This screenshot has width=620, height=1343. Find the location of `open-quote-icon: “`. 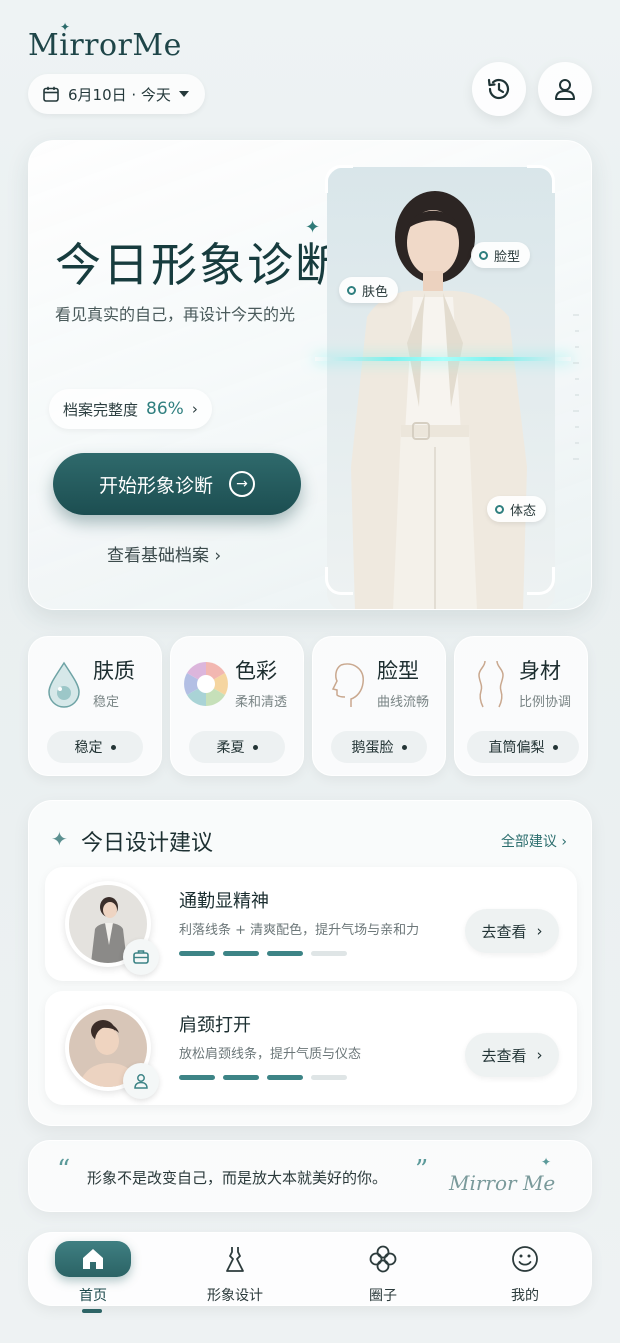

open-quote-icon: “ is located at coordinates (64, 1170).